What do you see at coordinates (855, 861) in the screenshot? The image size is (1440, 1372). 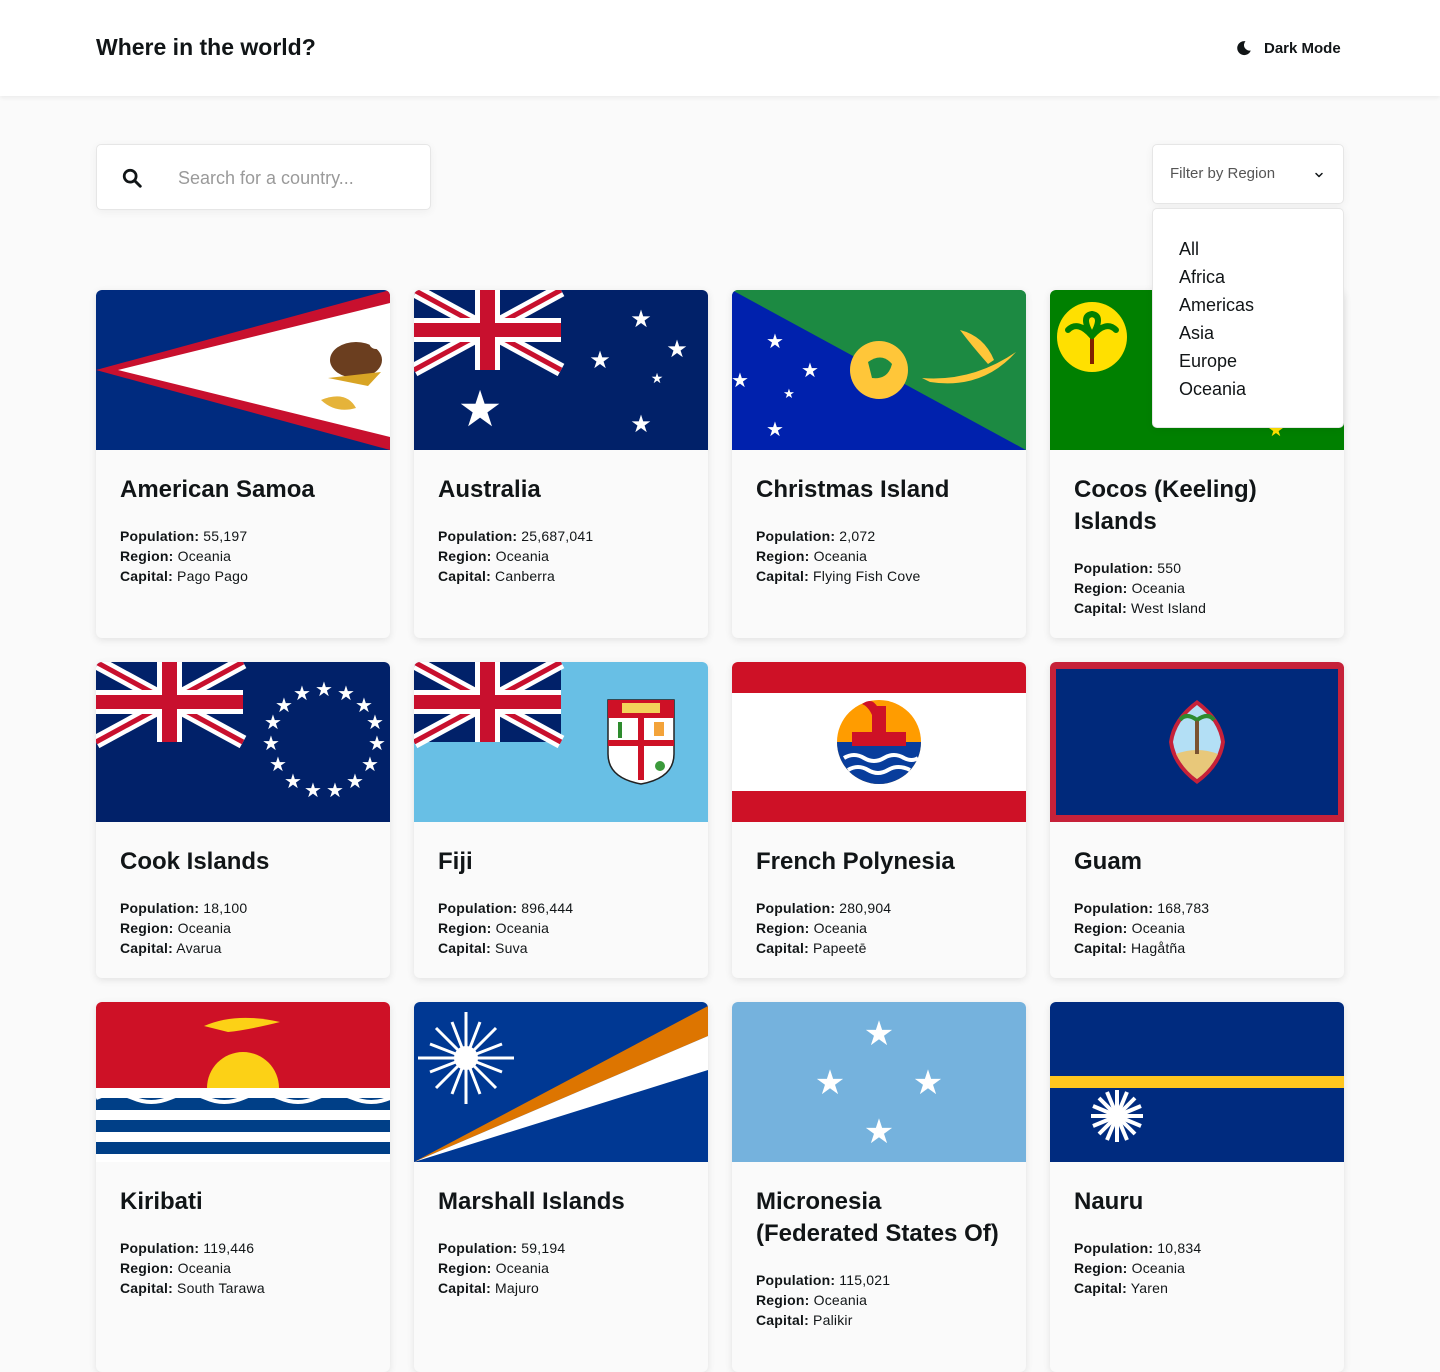 I see `country-name: French Polynesia` at bounding box center [855, 861].